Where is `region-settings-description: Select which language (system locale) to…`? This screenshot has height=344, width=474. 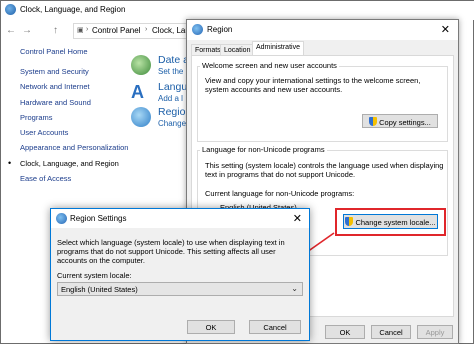
region-settings-description: Select which language (system locale) to… is located at coordinates (171, 251).